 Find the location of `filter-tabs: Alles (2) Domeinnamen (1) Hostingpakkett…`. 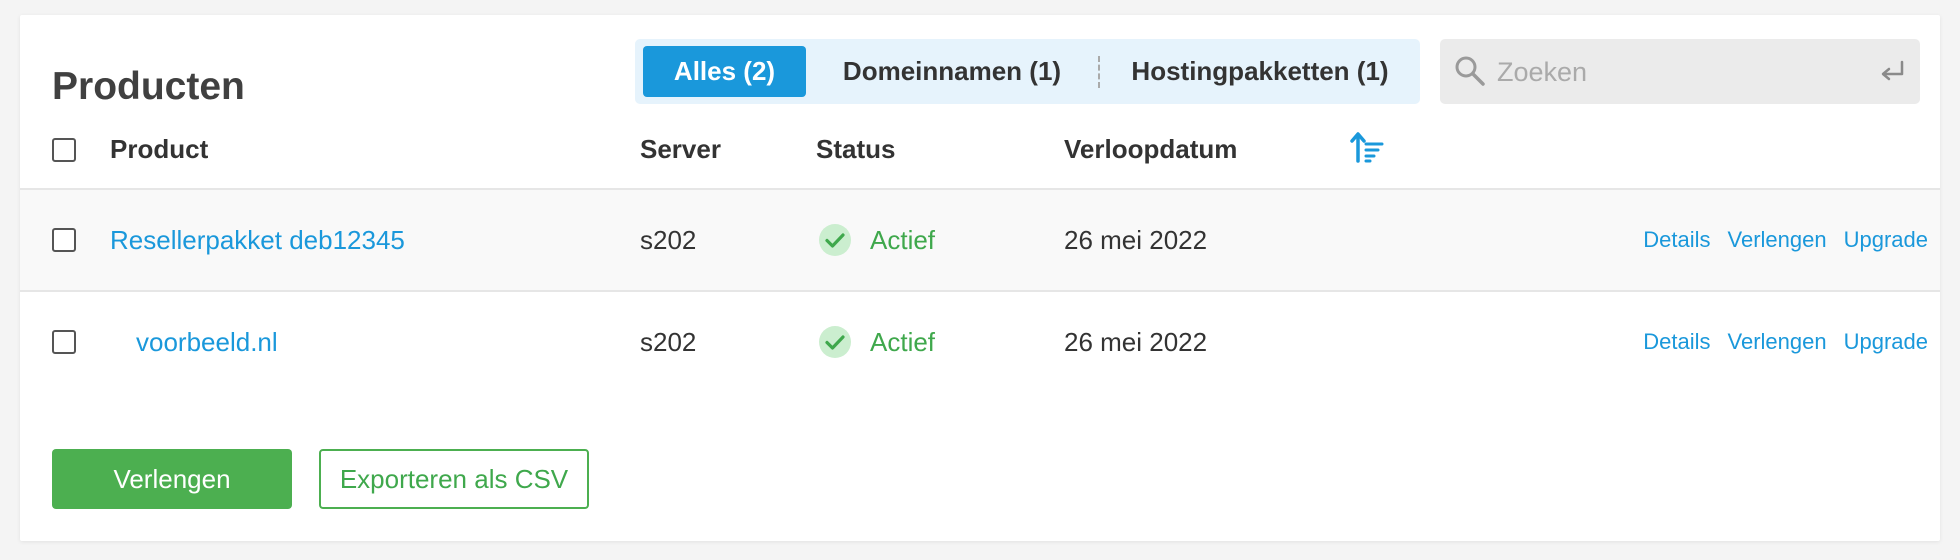

filter-tabs: Alles (2) Domeinnamen (1) Hostingpakkett… is located at coordinates (1027, 71).